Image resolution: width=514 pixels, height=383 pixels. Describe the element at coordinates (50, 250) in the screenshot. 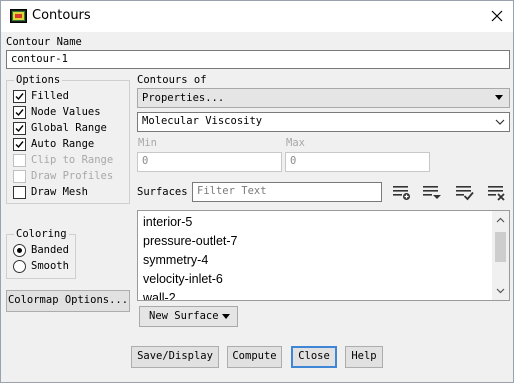

I see `banded-label: Banded` at that location.